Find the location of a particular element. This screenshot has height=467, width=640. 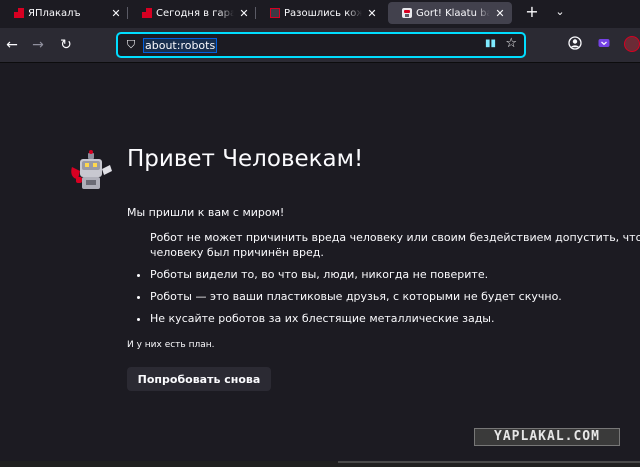

intro-text: Мы пришли к вам с миром! is located at coordinates (206, 212).